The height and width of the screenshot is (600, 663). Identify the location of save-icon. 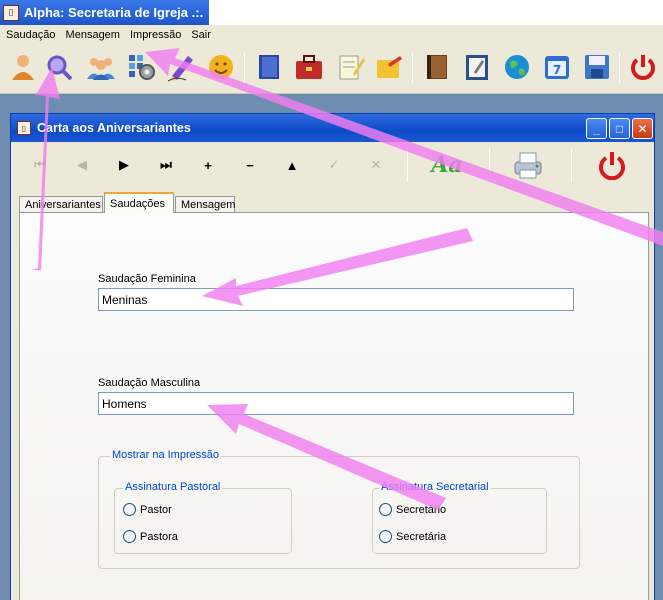
(597, 67).